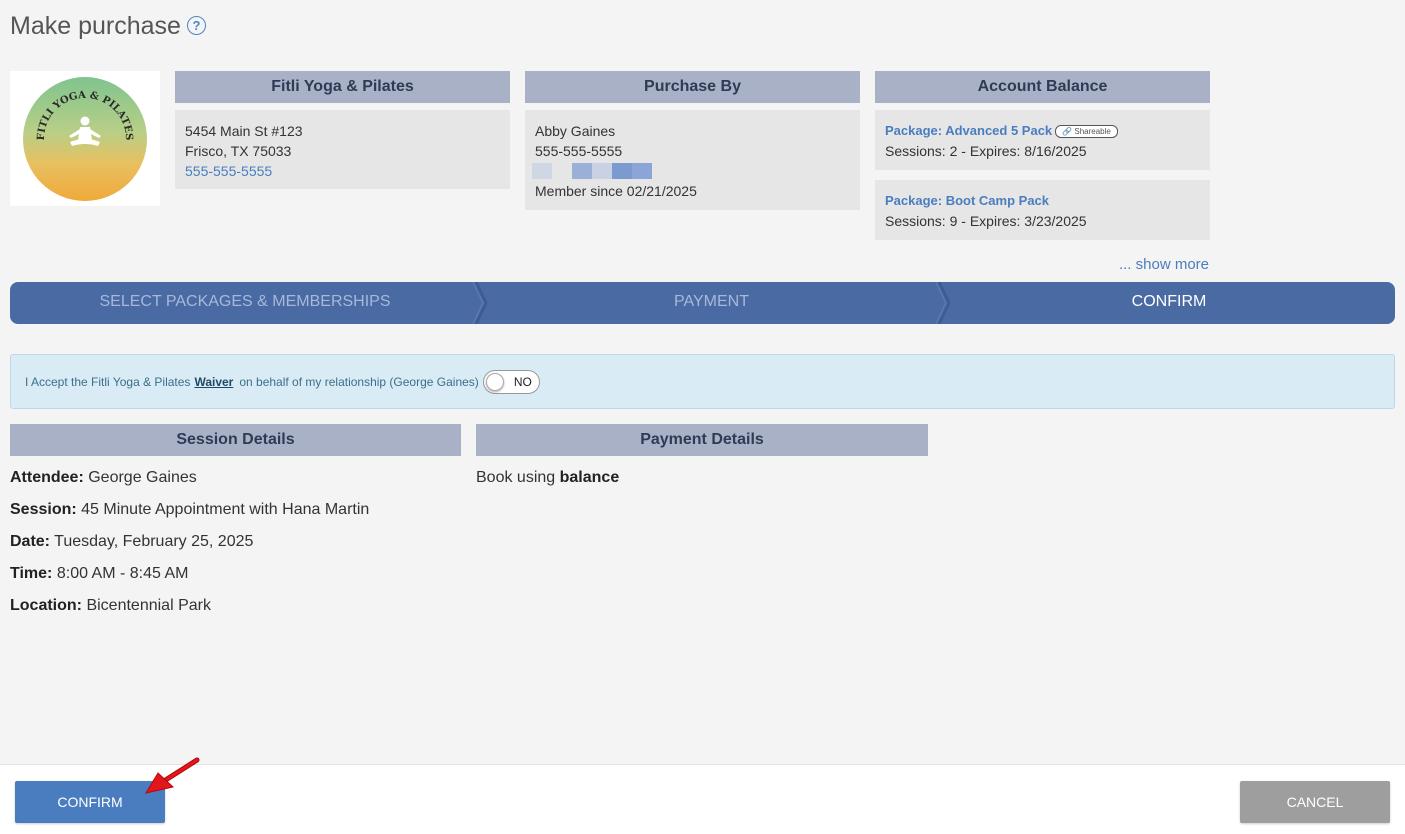 Image resolution: width=1405 pixels, height=834 pixels. I want to click on redacted-email, so click(691, 171).